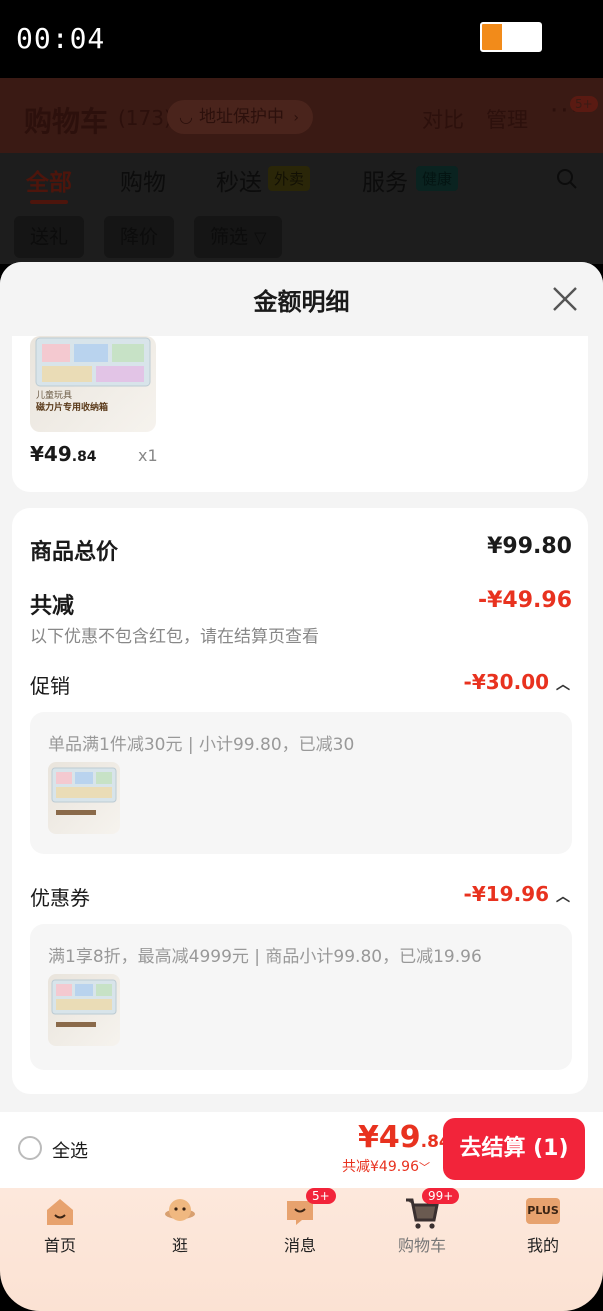 The height and width of the screenshot is (1311, 603). Describe the element at coordinates (30, 1148) in the screenshot. I see `select-all-checkbox` at that location.